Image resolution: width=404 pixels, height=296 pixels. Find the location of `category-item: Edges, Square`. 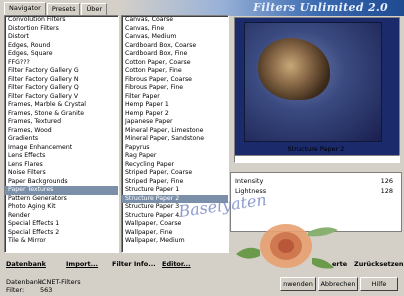

category-item: Edges, Square is located at coordinates (61, 54).